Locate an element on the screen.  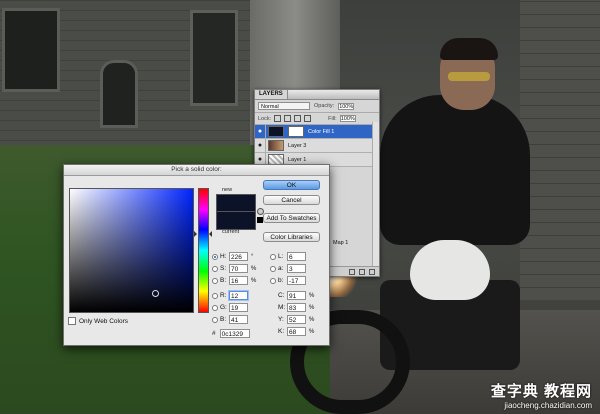
lab-b-field: -17 is located at coordinates (296, 280).